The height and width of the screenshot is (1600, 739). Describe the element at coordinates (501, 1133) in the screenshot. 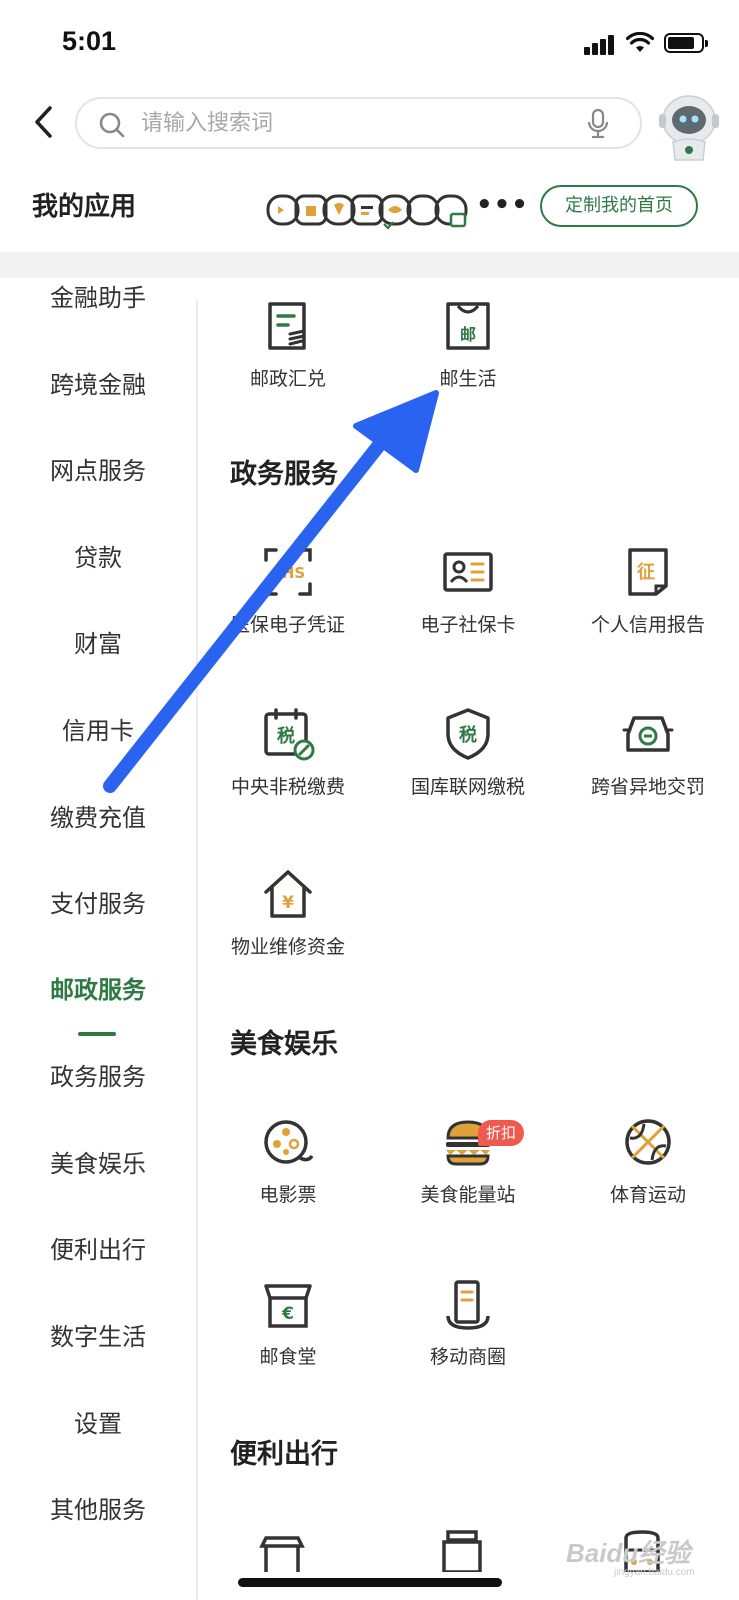

I see `discount-badge: 折扣` at that location.